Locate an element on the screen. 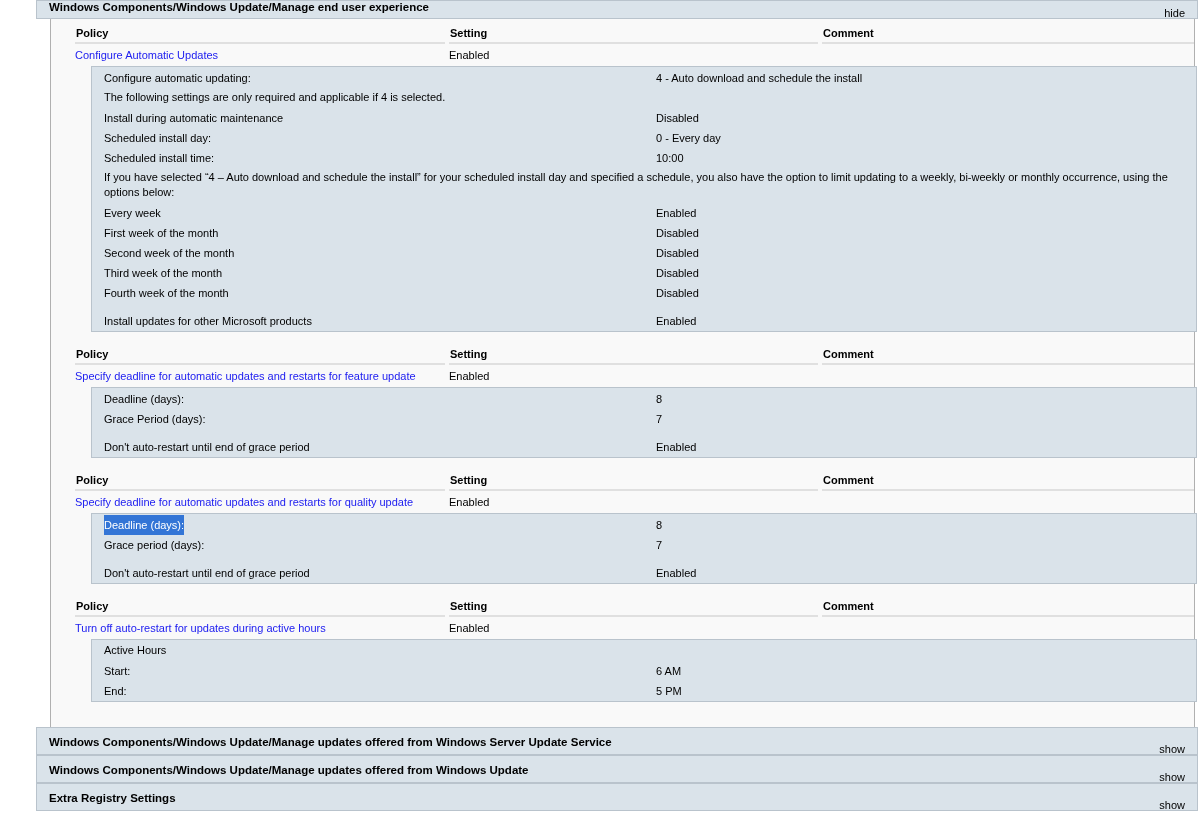 This screenshot has height=821, width=1201. setting-label: Install during automatic maintenance is located at coordinates (194, 118).